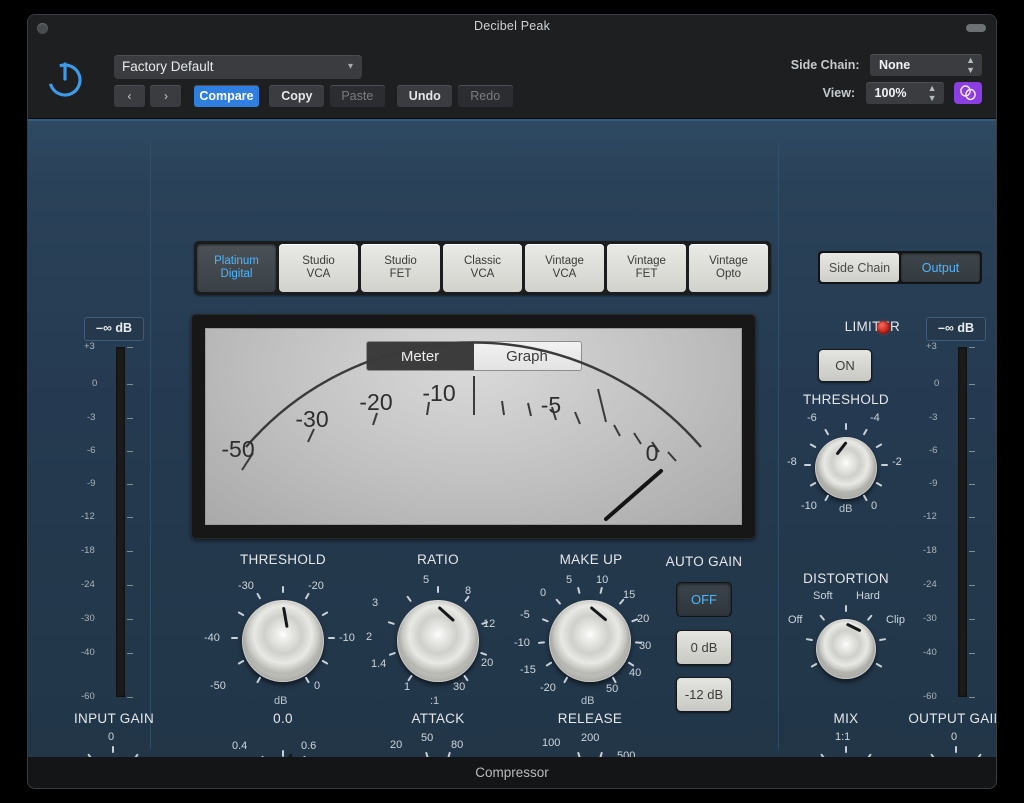 The image size is (1024, 803). Describe the element at coordinates (926, 65) in the screenshot. I see `side-chain-select: None ▲ ▼` at that location.